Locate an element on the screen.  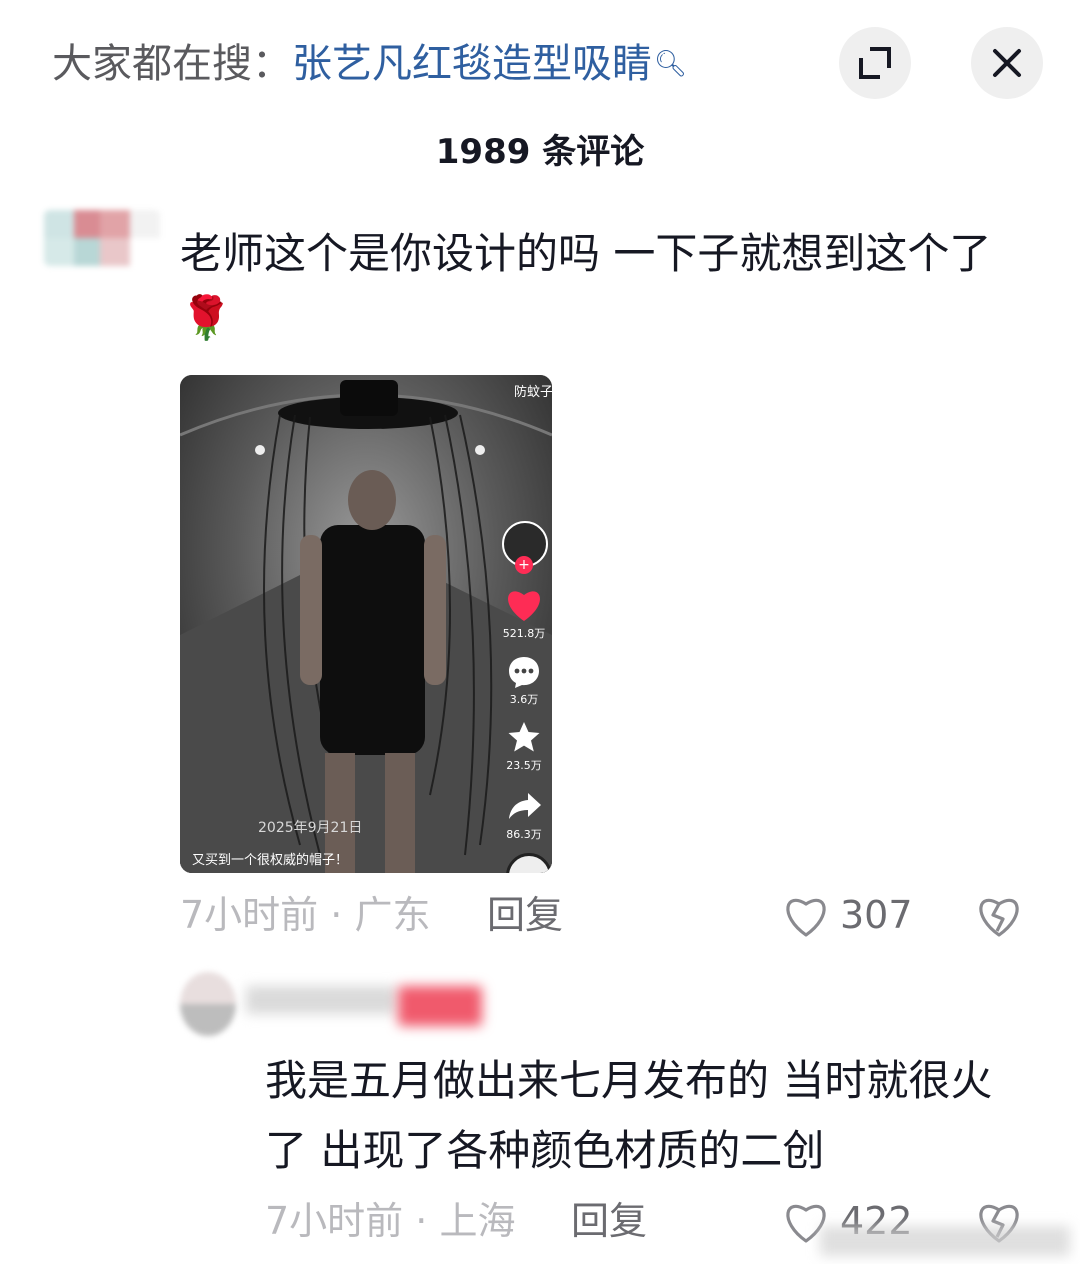
close-icon is located at coordinates (1007, 63).